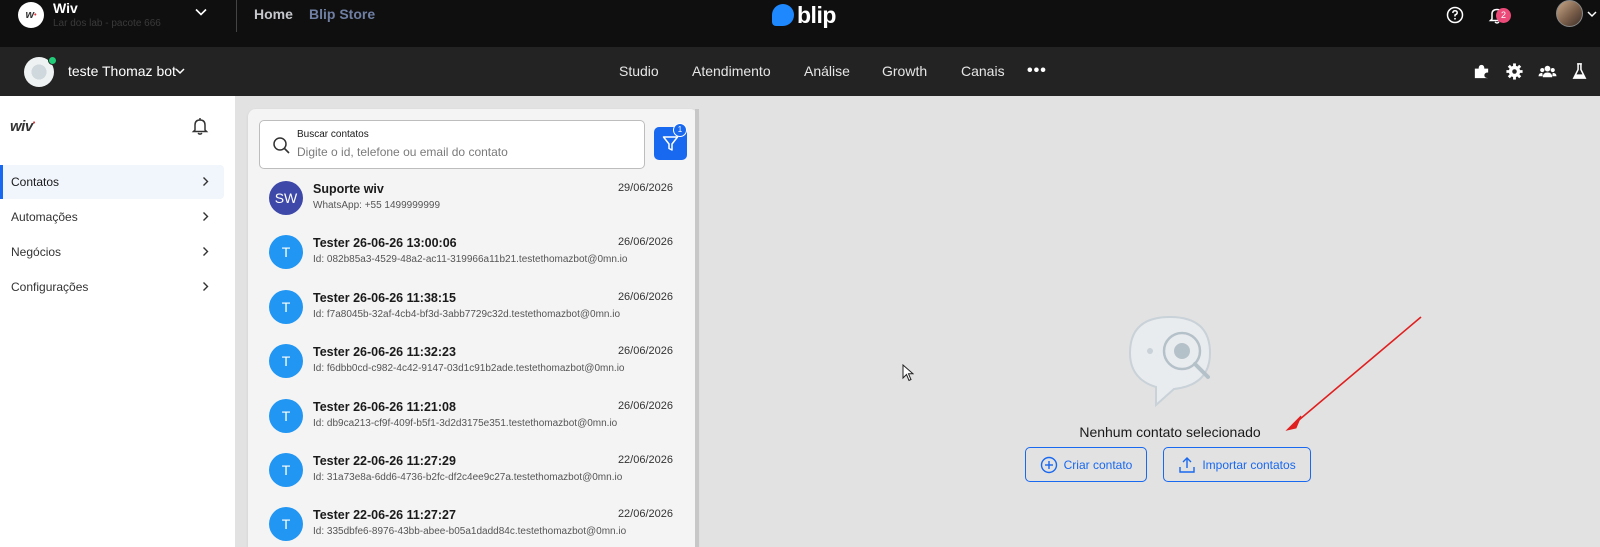 This screenshot has width=1600, height=547. I want to click on plus-circle-icon, so click(1048, 464).